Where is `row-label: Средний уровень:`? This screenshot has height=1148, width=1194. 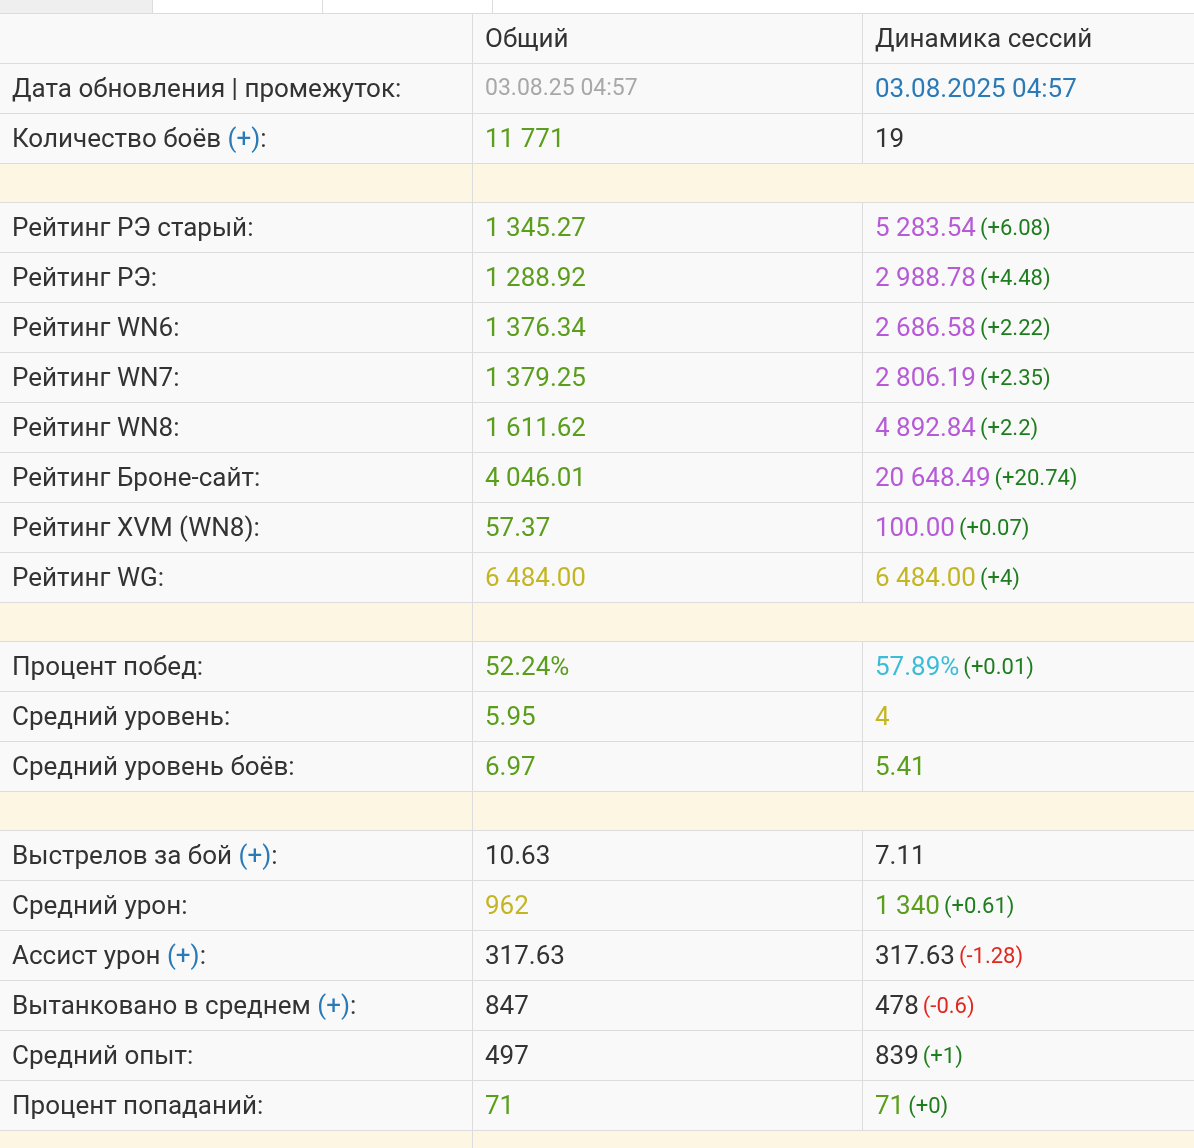
row-label: Средний уровень: is located at coordinates (121, 716).